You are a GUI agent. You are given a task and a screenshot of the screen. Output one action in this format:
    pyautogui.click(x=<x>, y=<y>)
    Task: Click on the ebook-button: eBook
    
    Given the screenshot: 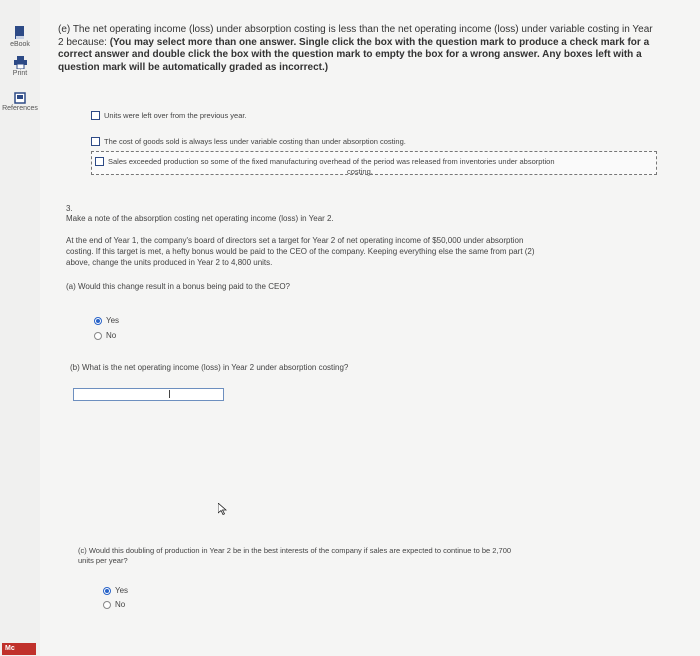 What is the action you would take?
    pyautogui.click(x=20, y=37)
    